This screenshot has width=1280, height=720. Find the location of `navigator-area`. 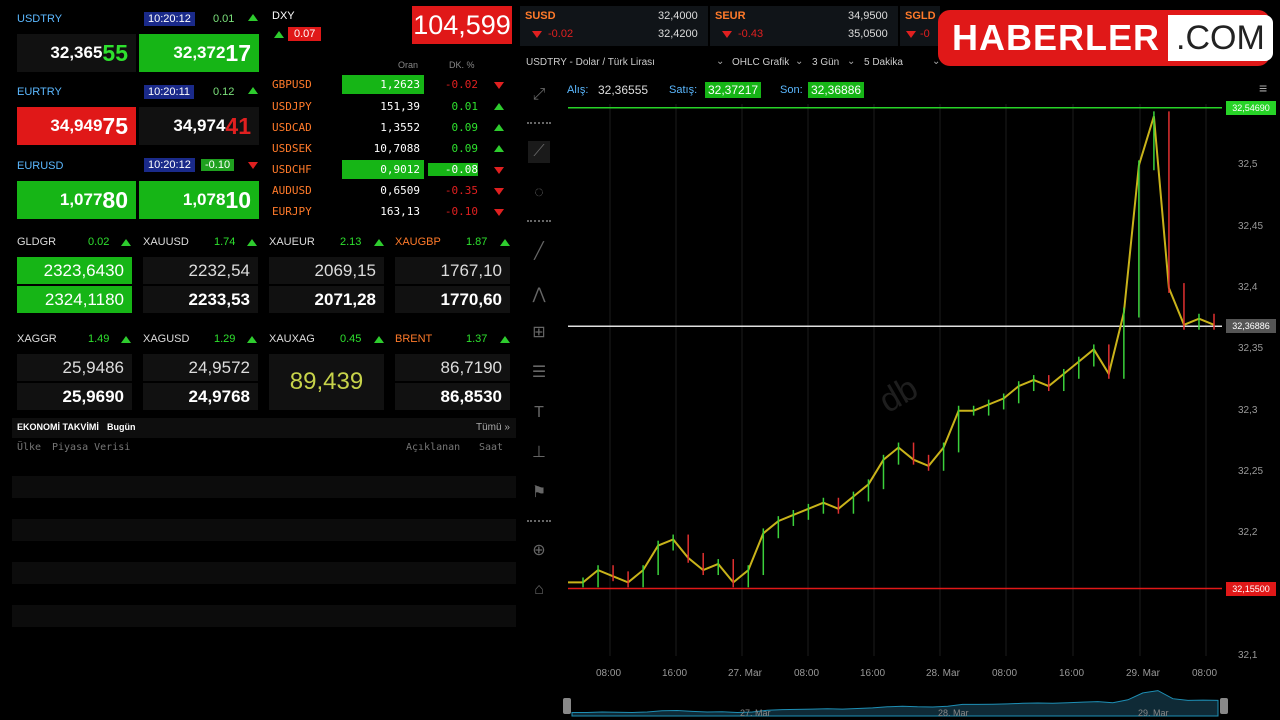

navigator-area is located at coordinates (895, 703).